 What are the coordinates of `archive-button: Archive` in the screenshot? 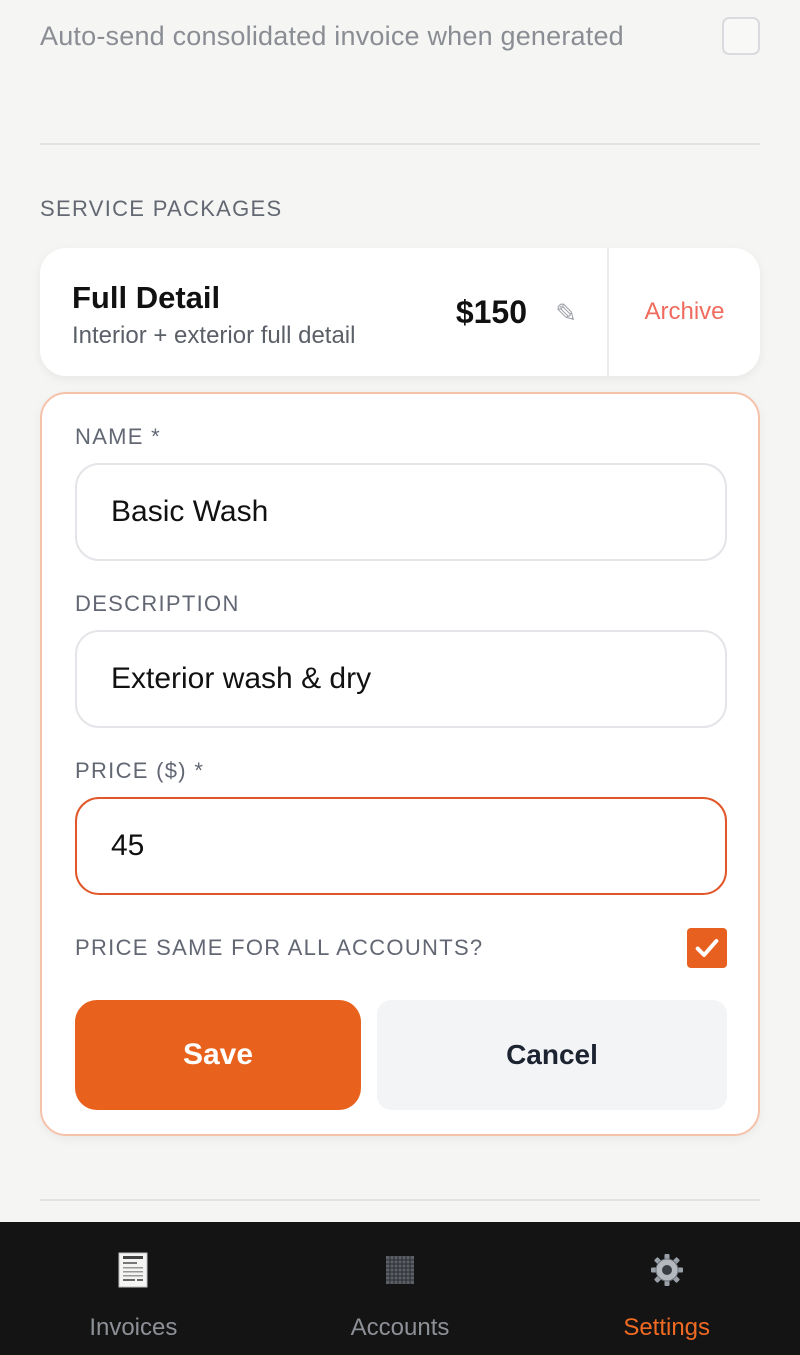 It's located at (683, 312).